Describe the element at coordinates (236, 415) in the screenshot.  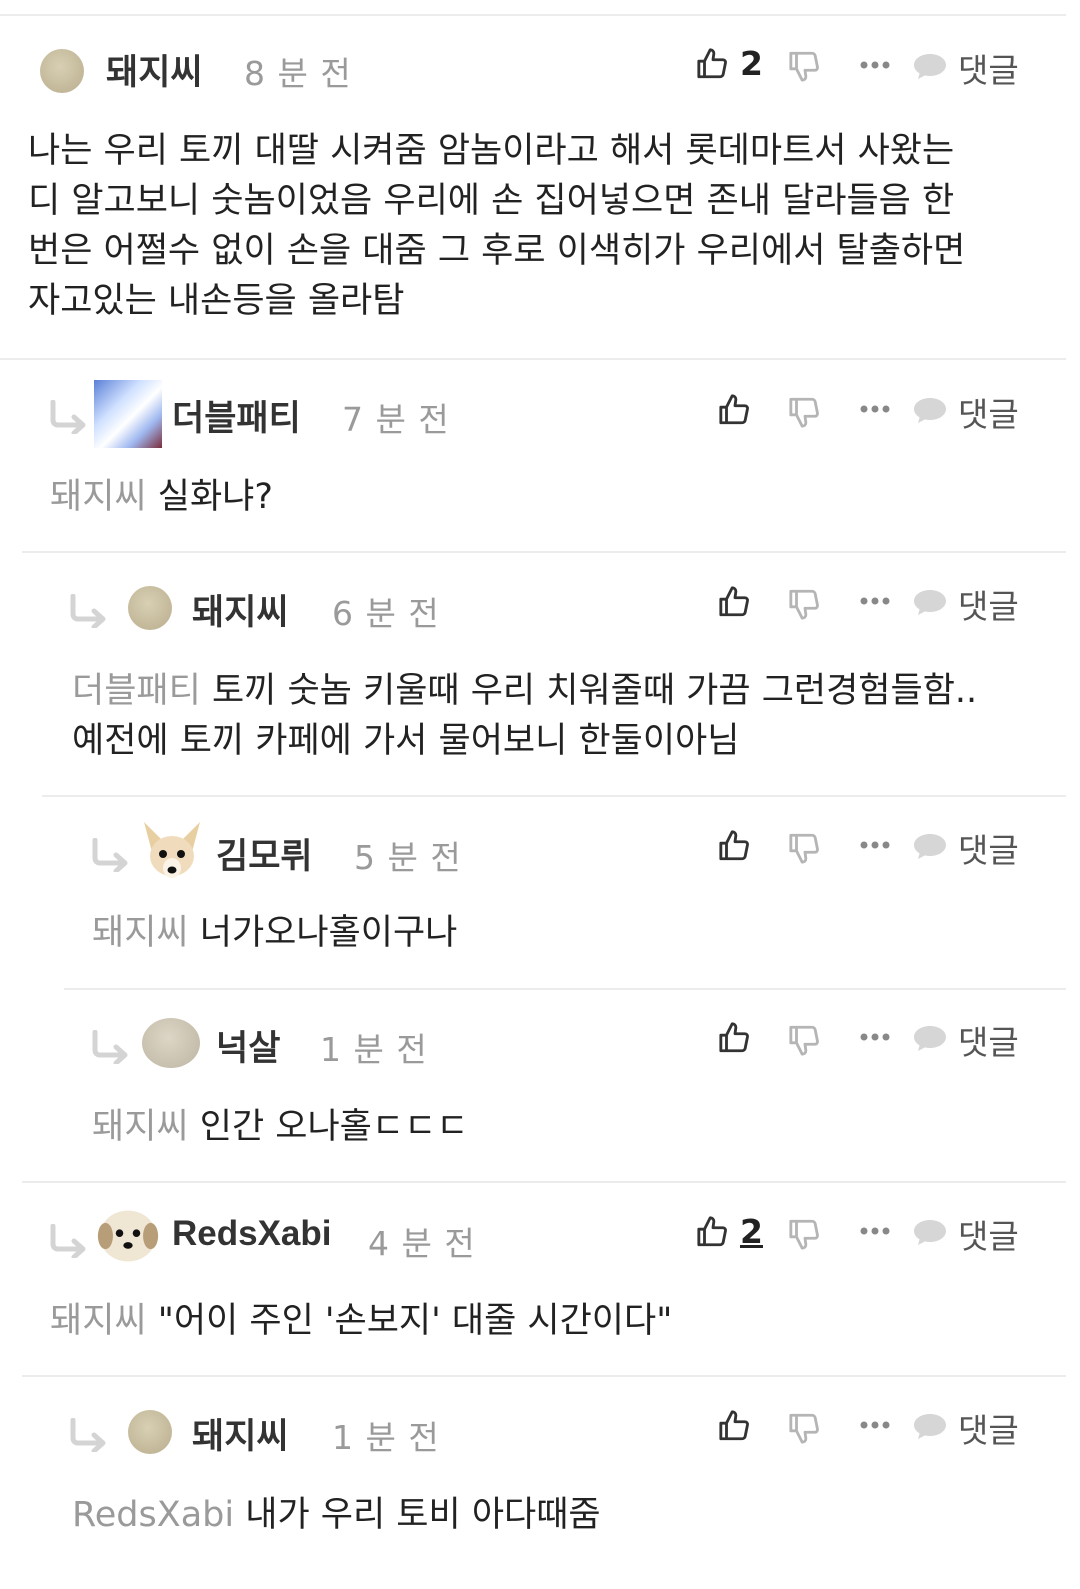
I see `username: 더블패티` at that location.